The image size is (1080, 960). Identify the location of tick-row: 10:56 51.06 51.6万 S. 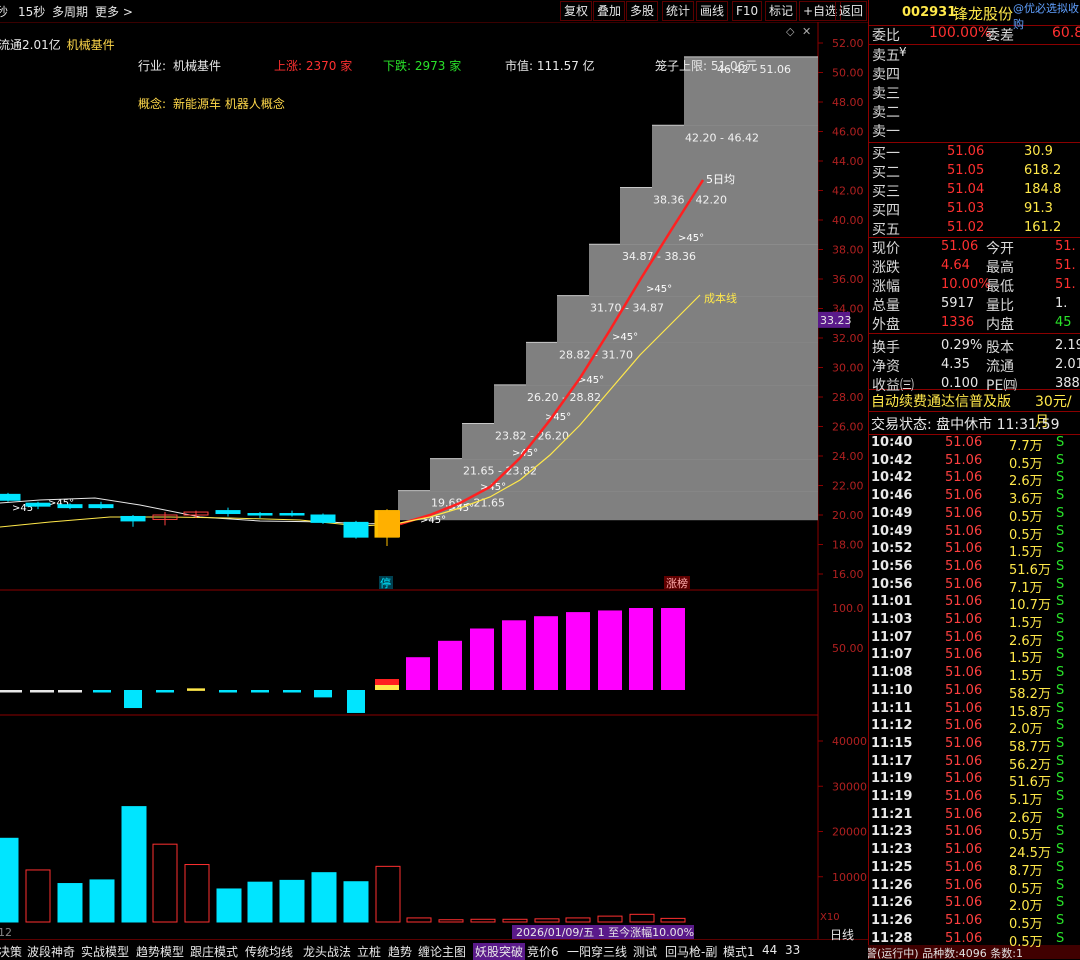
(974, 568).